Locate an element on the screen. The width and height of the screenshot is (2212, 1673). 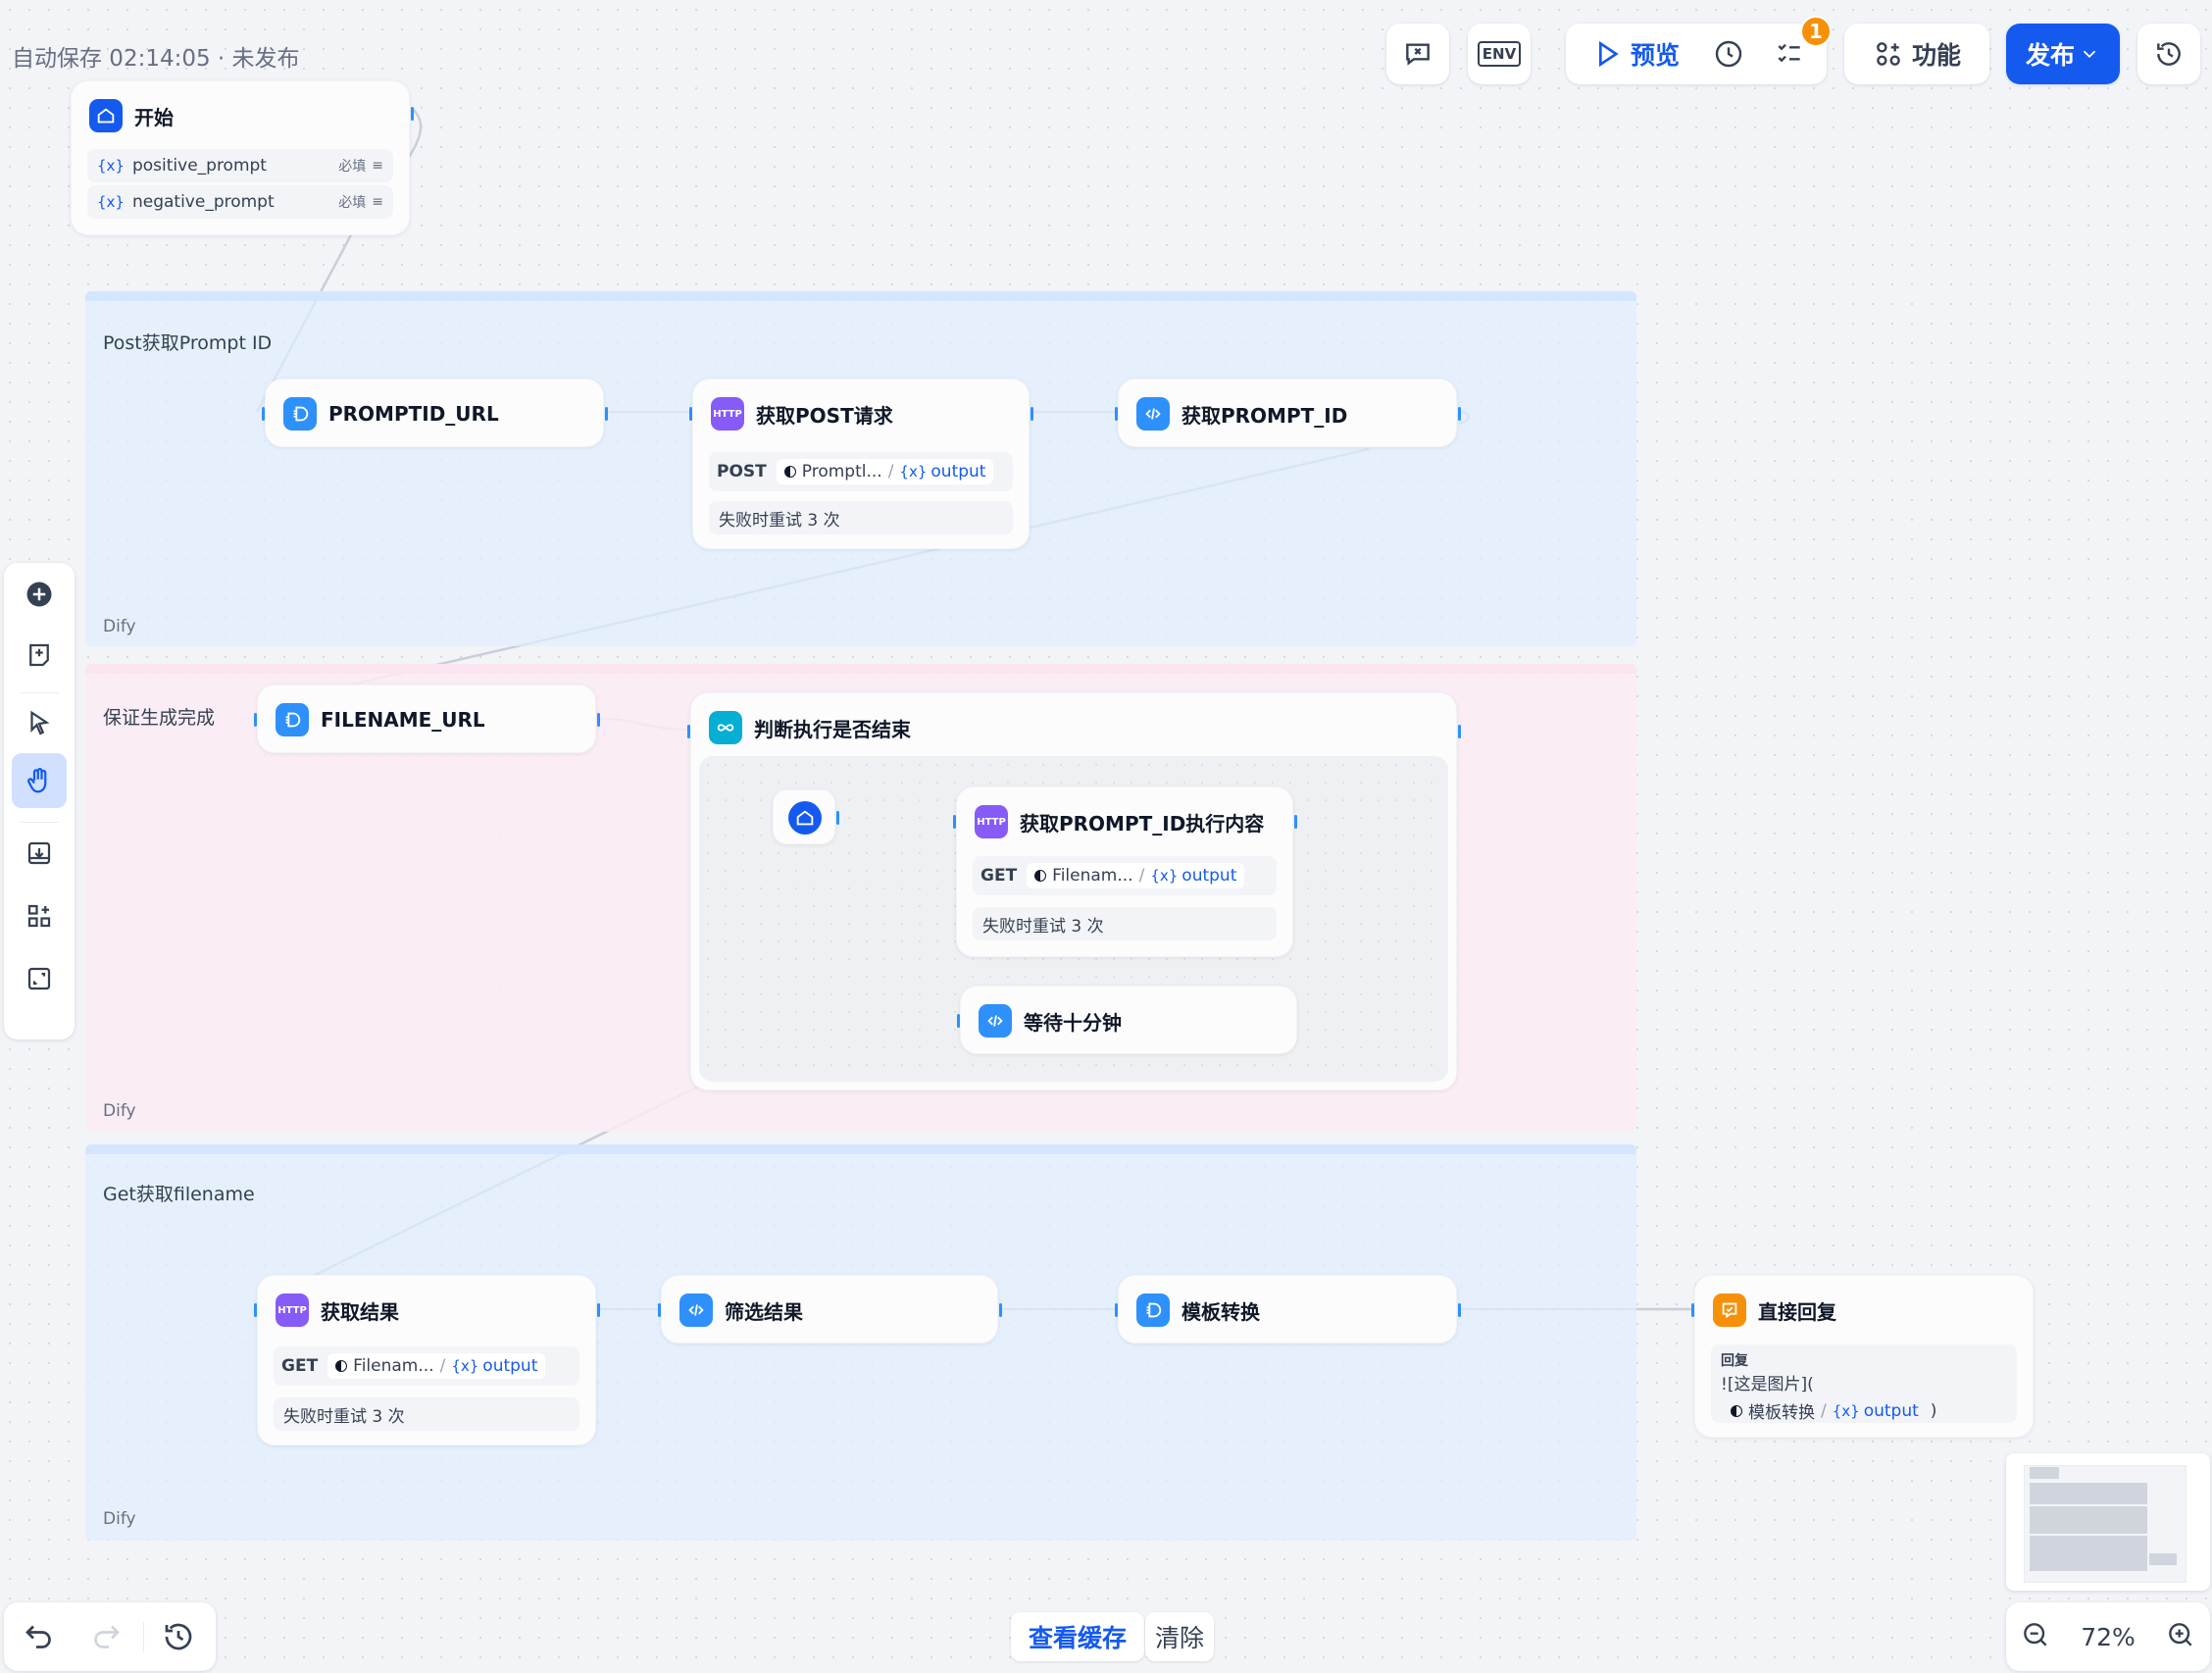
env-button: ENV is located at coordinates (1500, 54).